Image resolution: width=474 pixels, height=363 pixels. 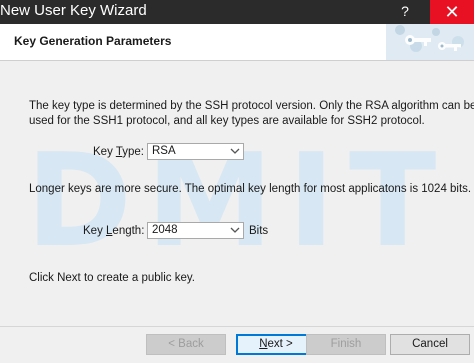 What do you see at coordinates (263, 344) in the screenshot?
I see `next-button-mnemonic: N` at bounding box center [263, 344].